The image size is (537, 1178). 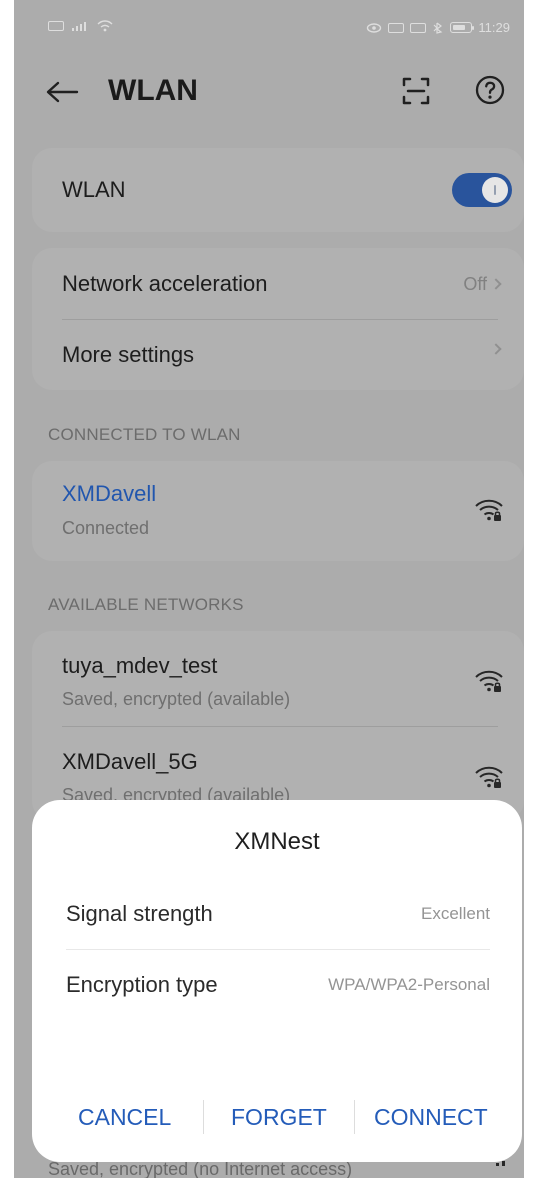 I want to click on signal-strength-label: Signal strength, so click(x=139, y=913).